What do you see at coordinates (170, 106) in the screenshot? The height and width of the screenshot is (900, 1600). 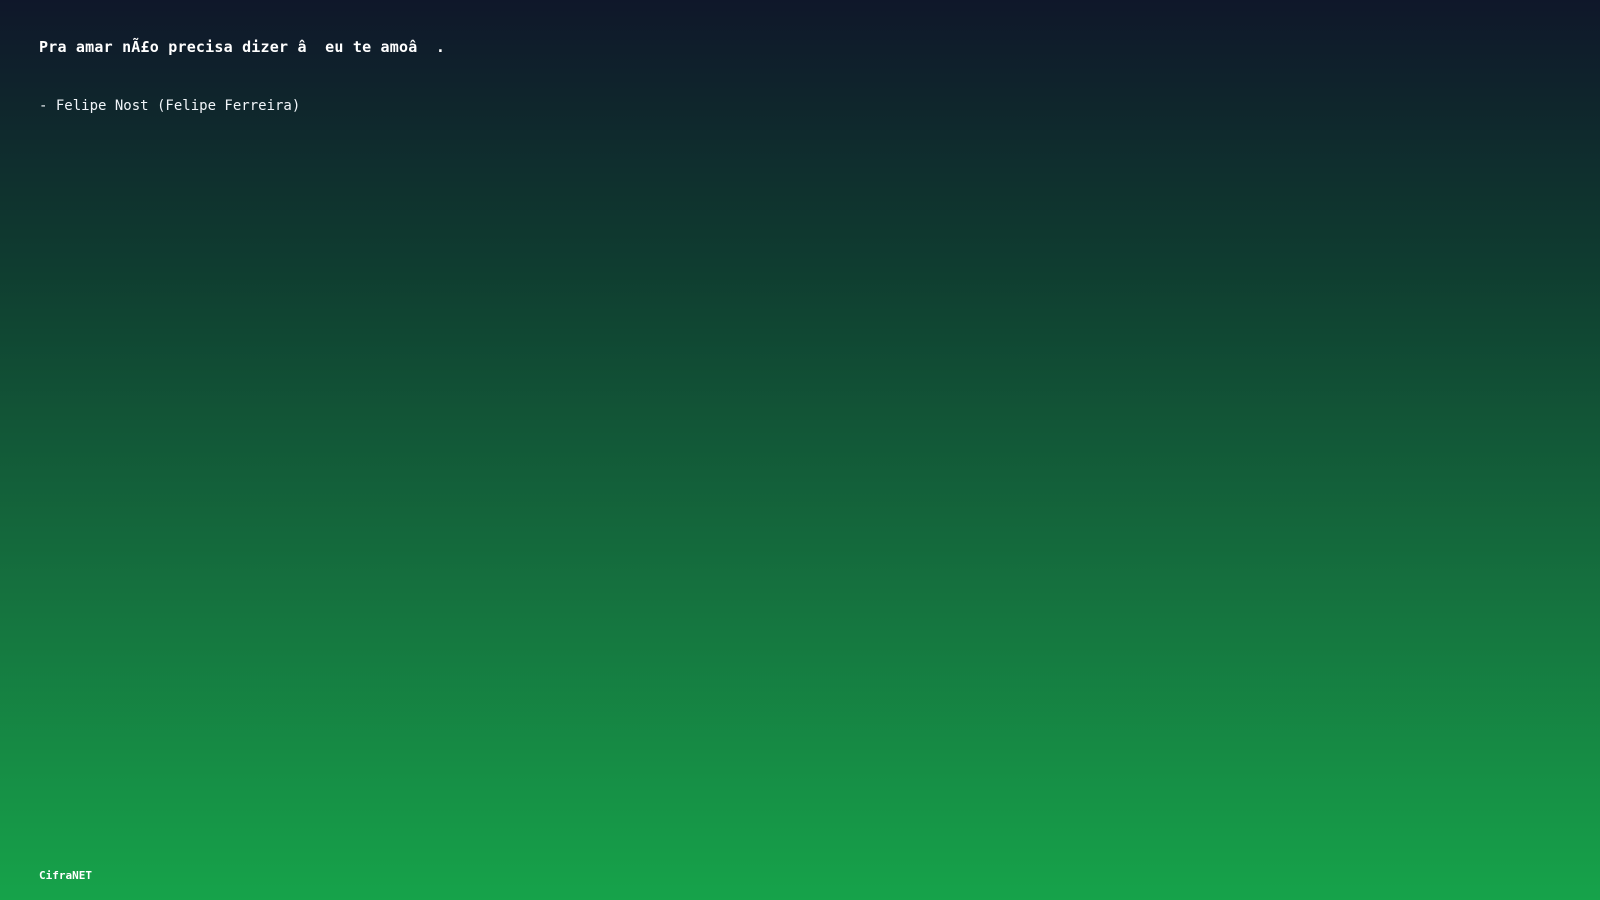 I see `quote-author: - Felipe Nost (Felipe Ferreira)` at bounding box center [170, 106].